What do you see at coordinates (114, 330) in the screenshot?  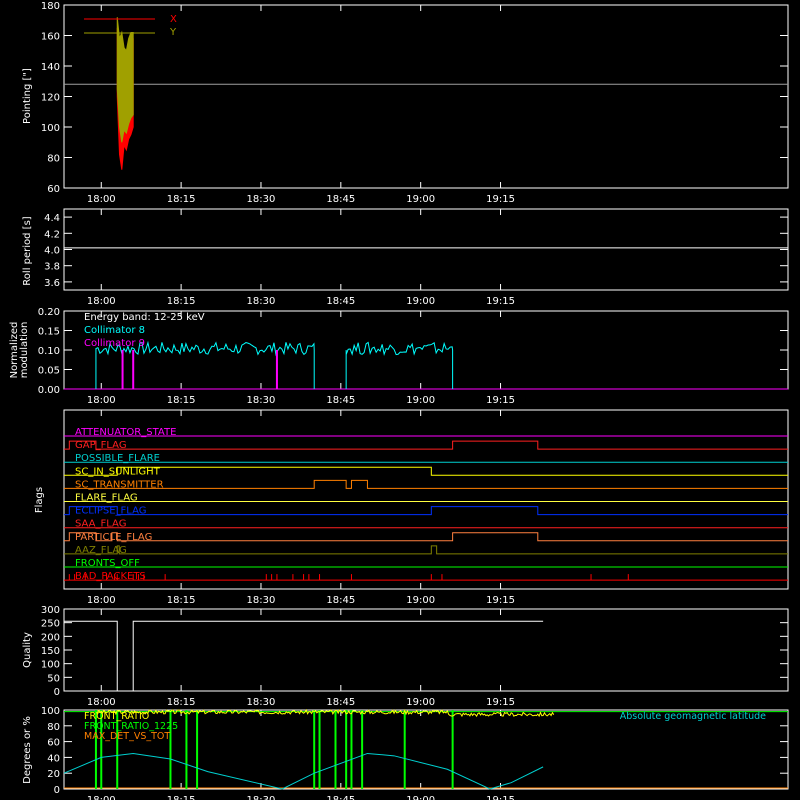 I see `legend-collimator8: Collimator 8` at bounding box center [114, 330].